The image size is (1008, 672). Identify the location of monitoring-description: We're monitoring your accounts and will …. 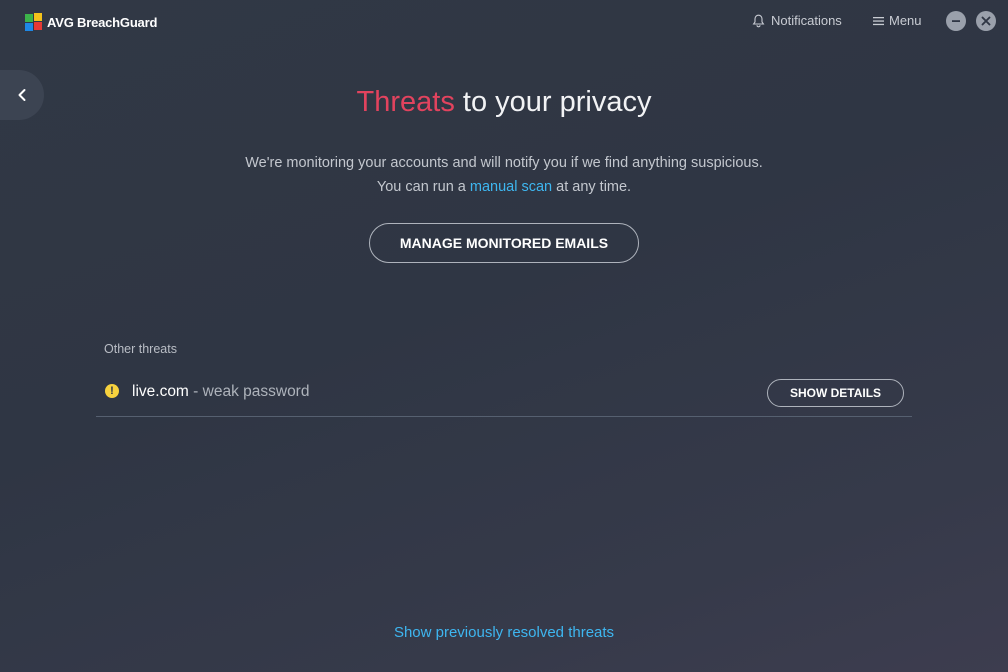
(504, 175).